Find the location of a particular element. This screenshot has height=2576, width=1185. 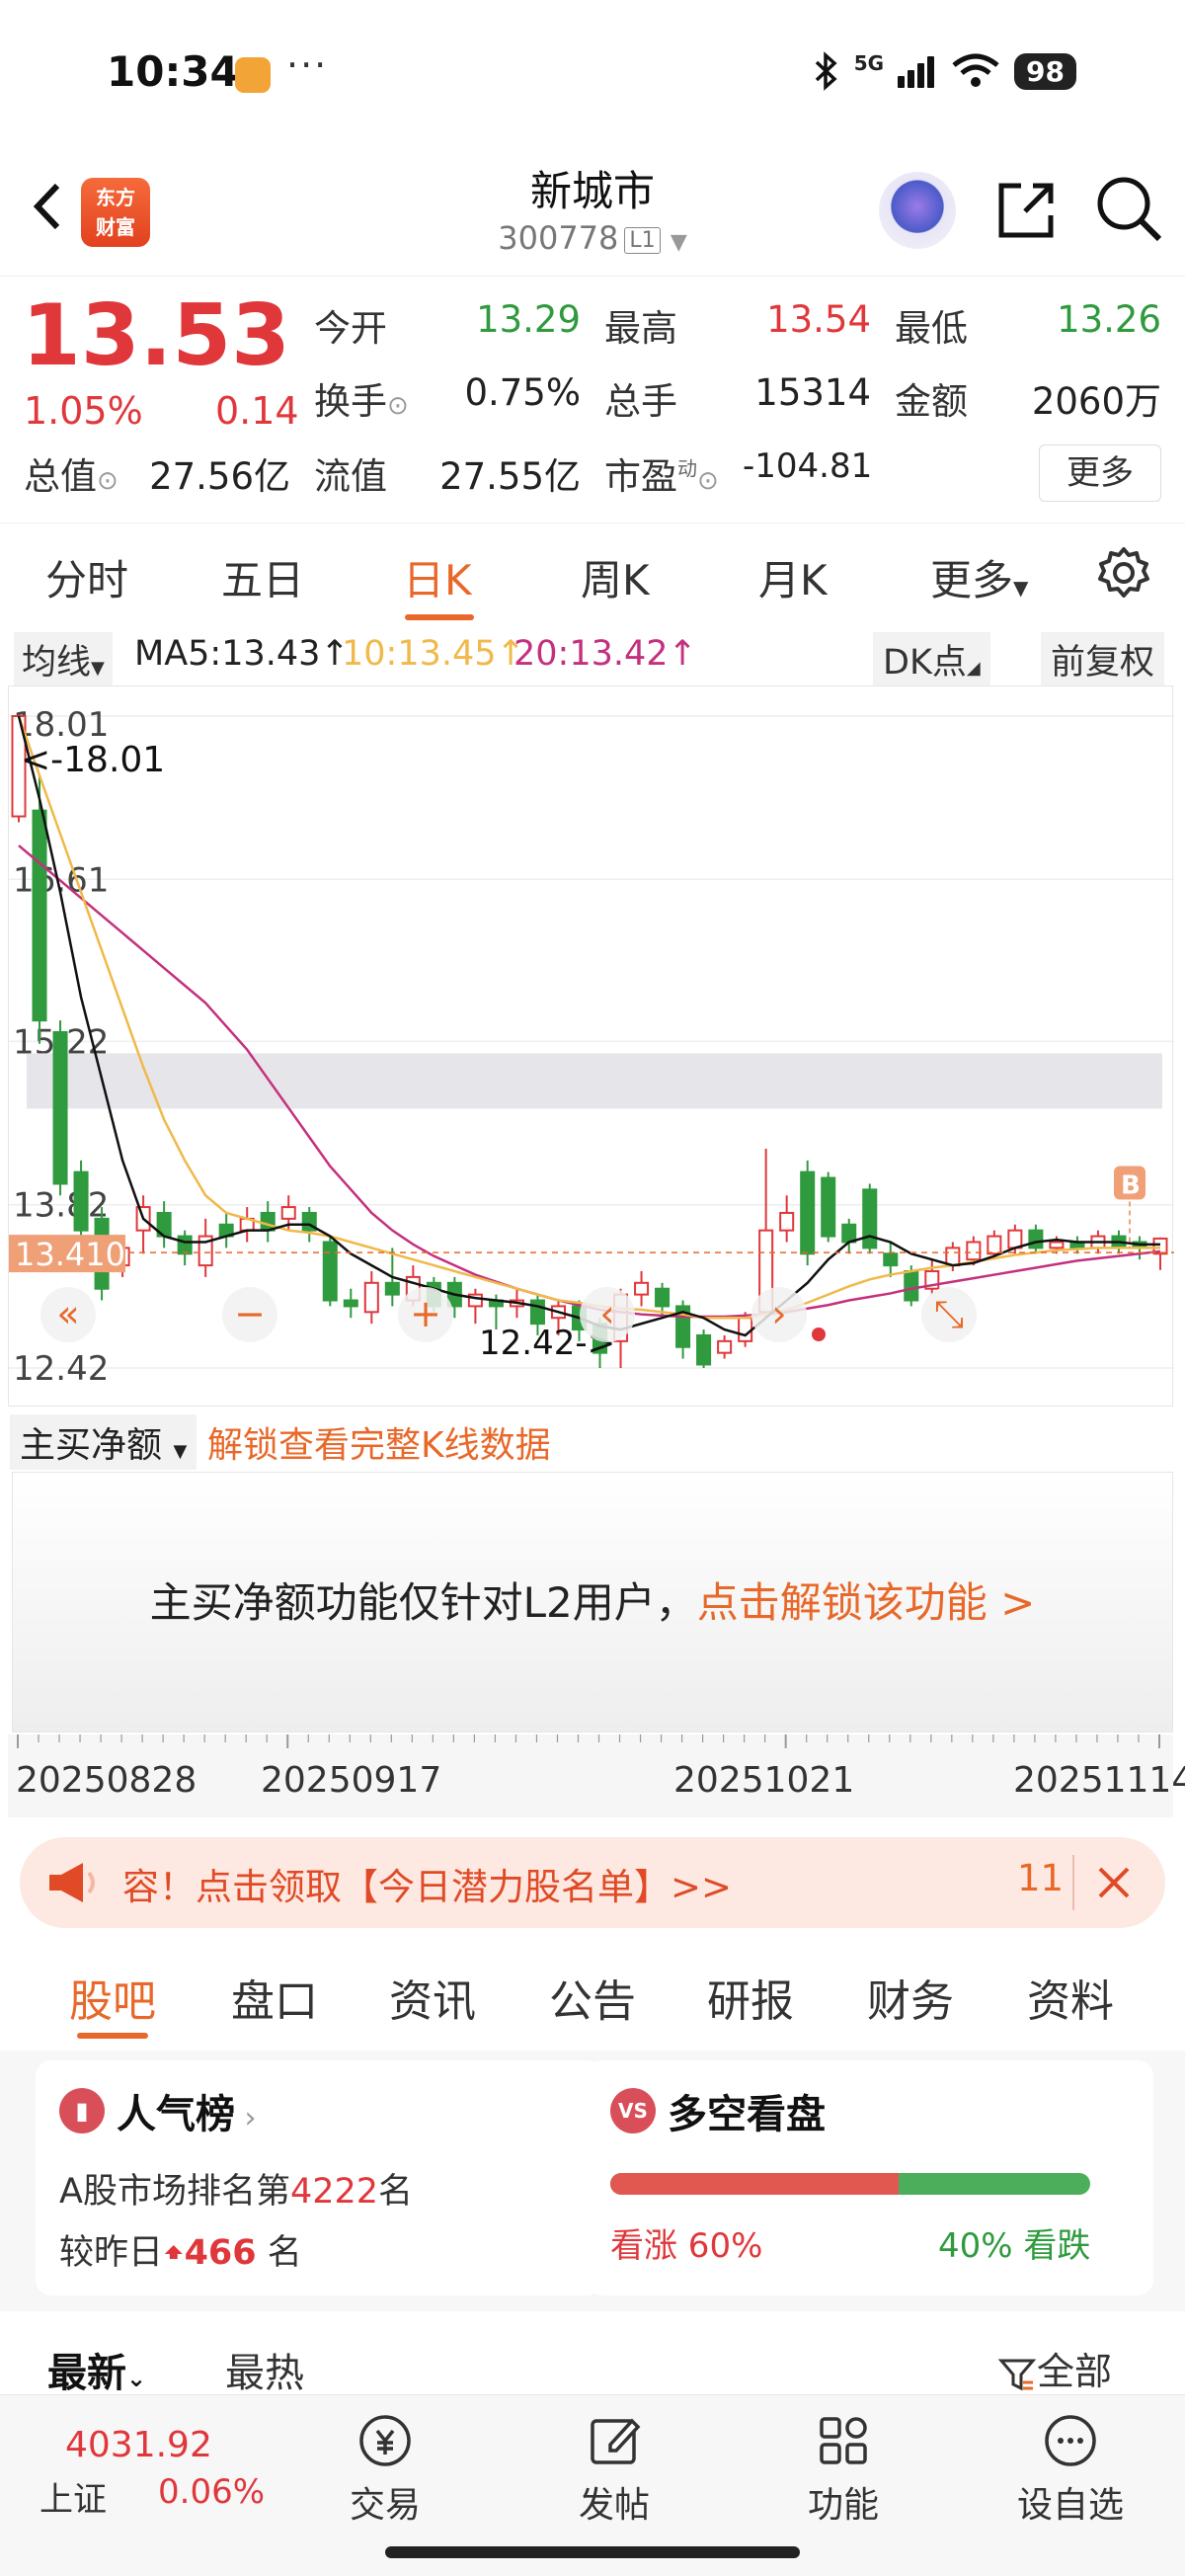

date-label: 20250828 is located at coordinates (107, 1780).